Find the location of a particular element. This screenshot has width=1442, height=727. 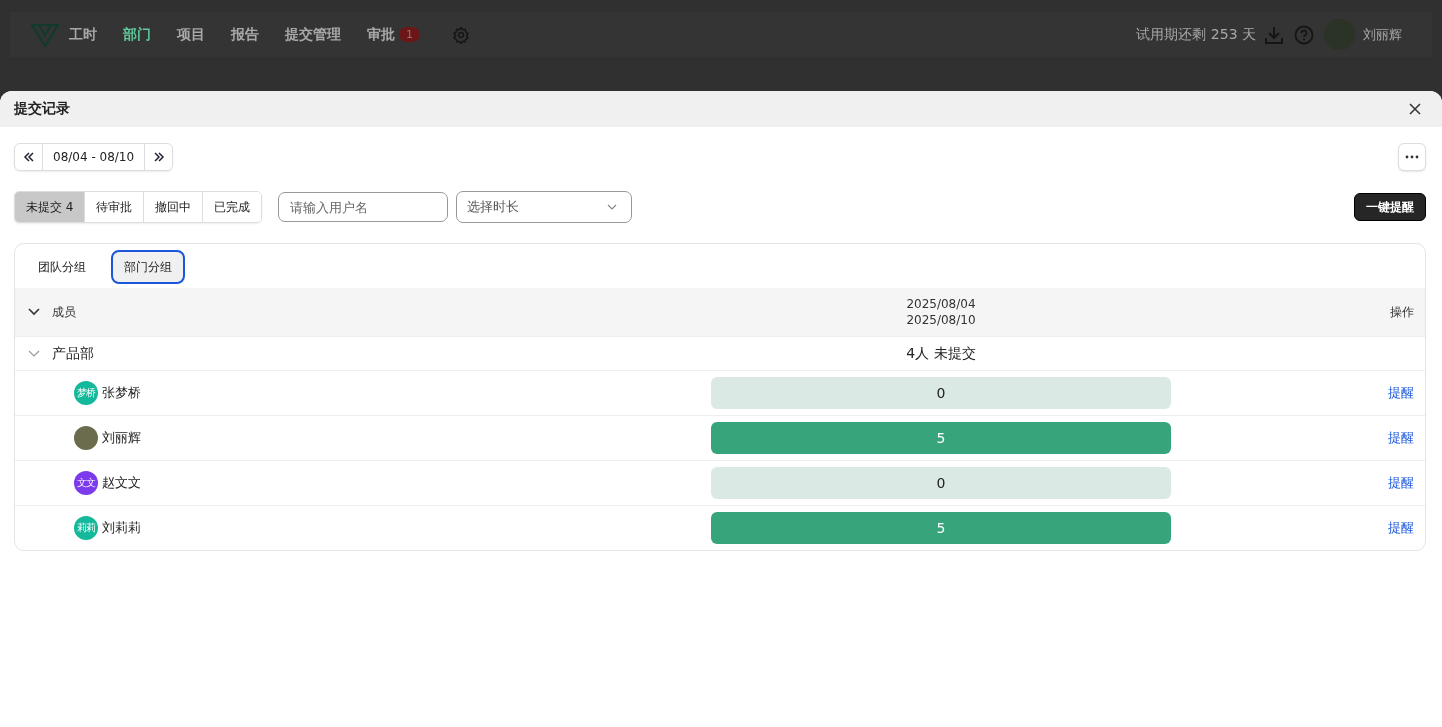

logo-icon is located at coordinates (45, 34).